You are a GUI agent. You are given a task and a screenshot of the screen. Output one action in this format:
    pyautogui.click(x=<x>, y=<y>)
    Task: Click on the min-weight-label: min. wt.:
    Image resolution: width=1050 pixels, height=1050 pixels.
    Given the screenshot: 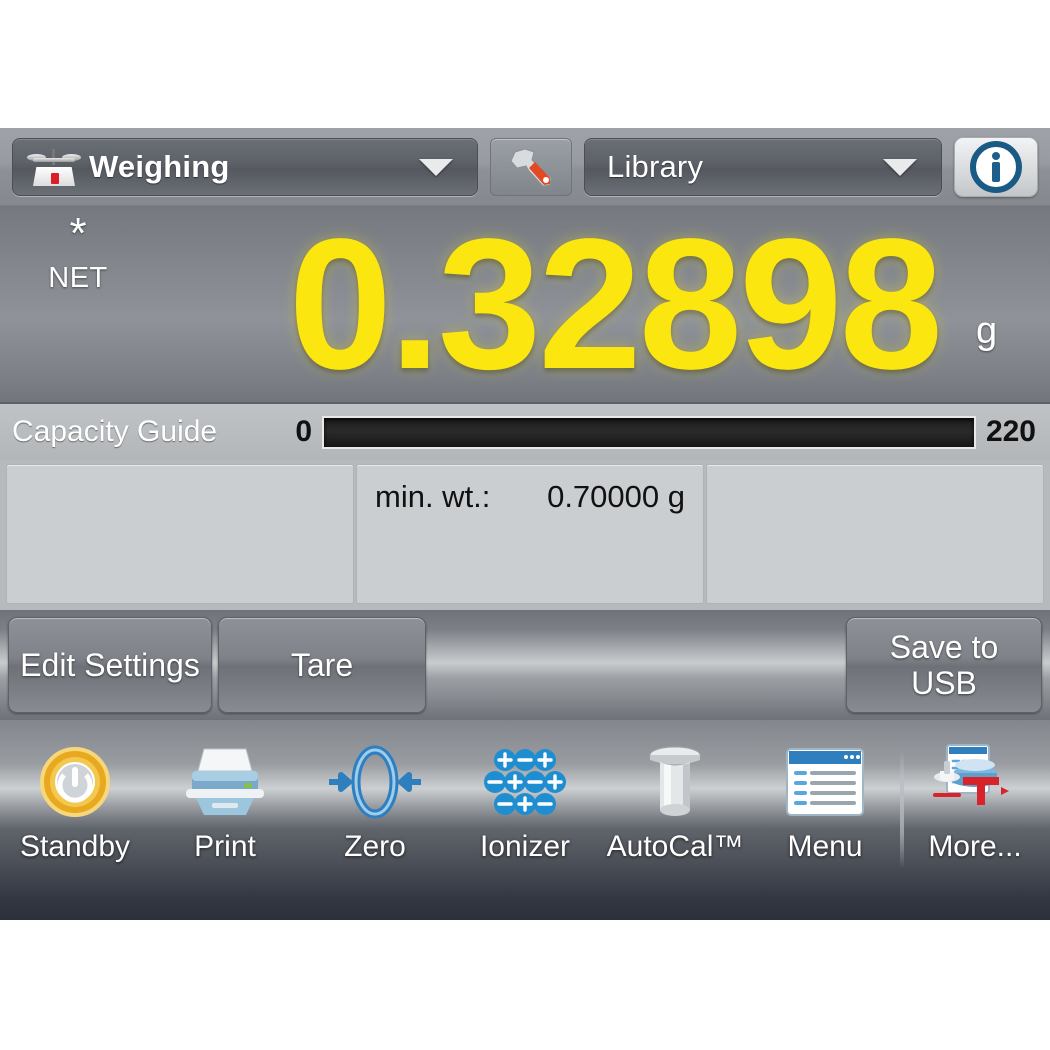 What is the action you would take?
    pyautogui.click(x=433, y=496)
    